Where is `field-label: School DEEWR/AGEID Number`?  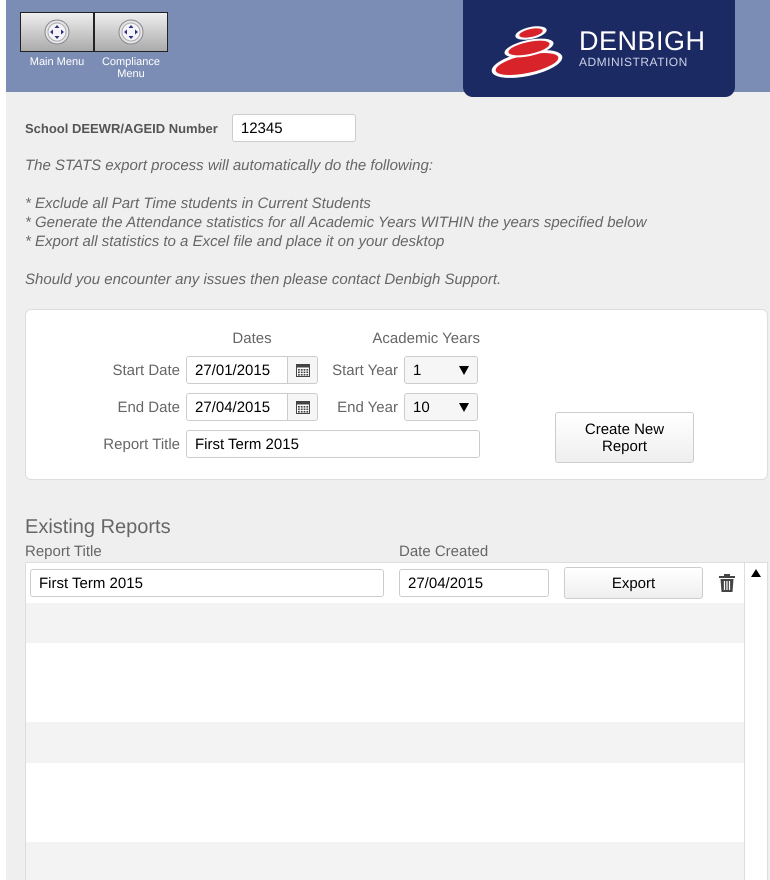
field-label: School DEEWR/AGEID Number is located at coordinates (121, 128).